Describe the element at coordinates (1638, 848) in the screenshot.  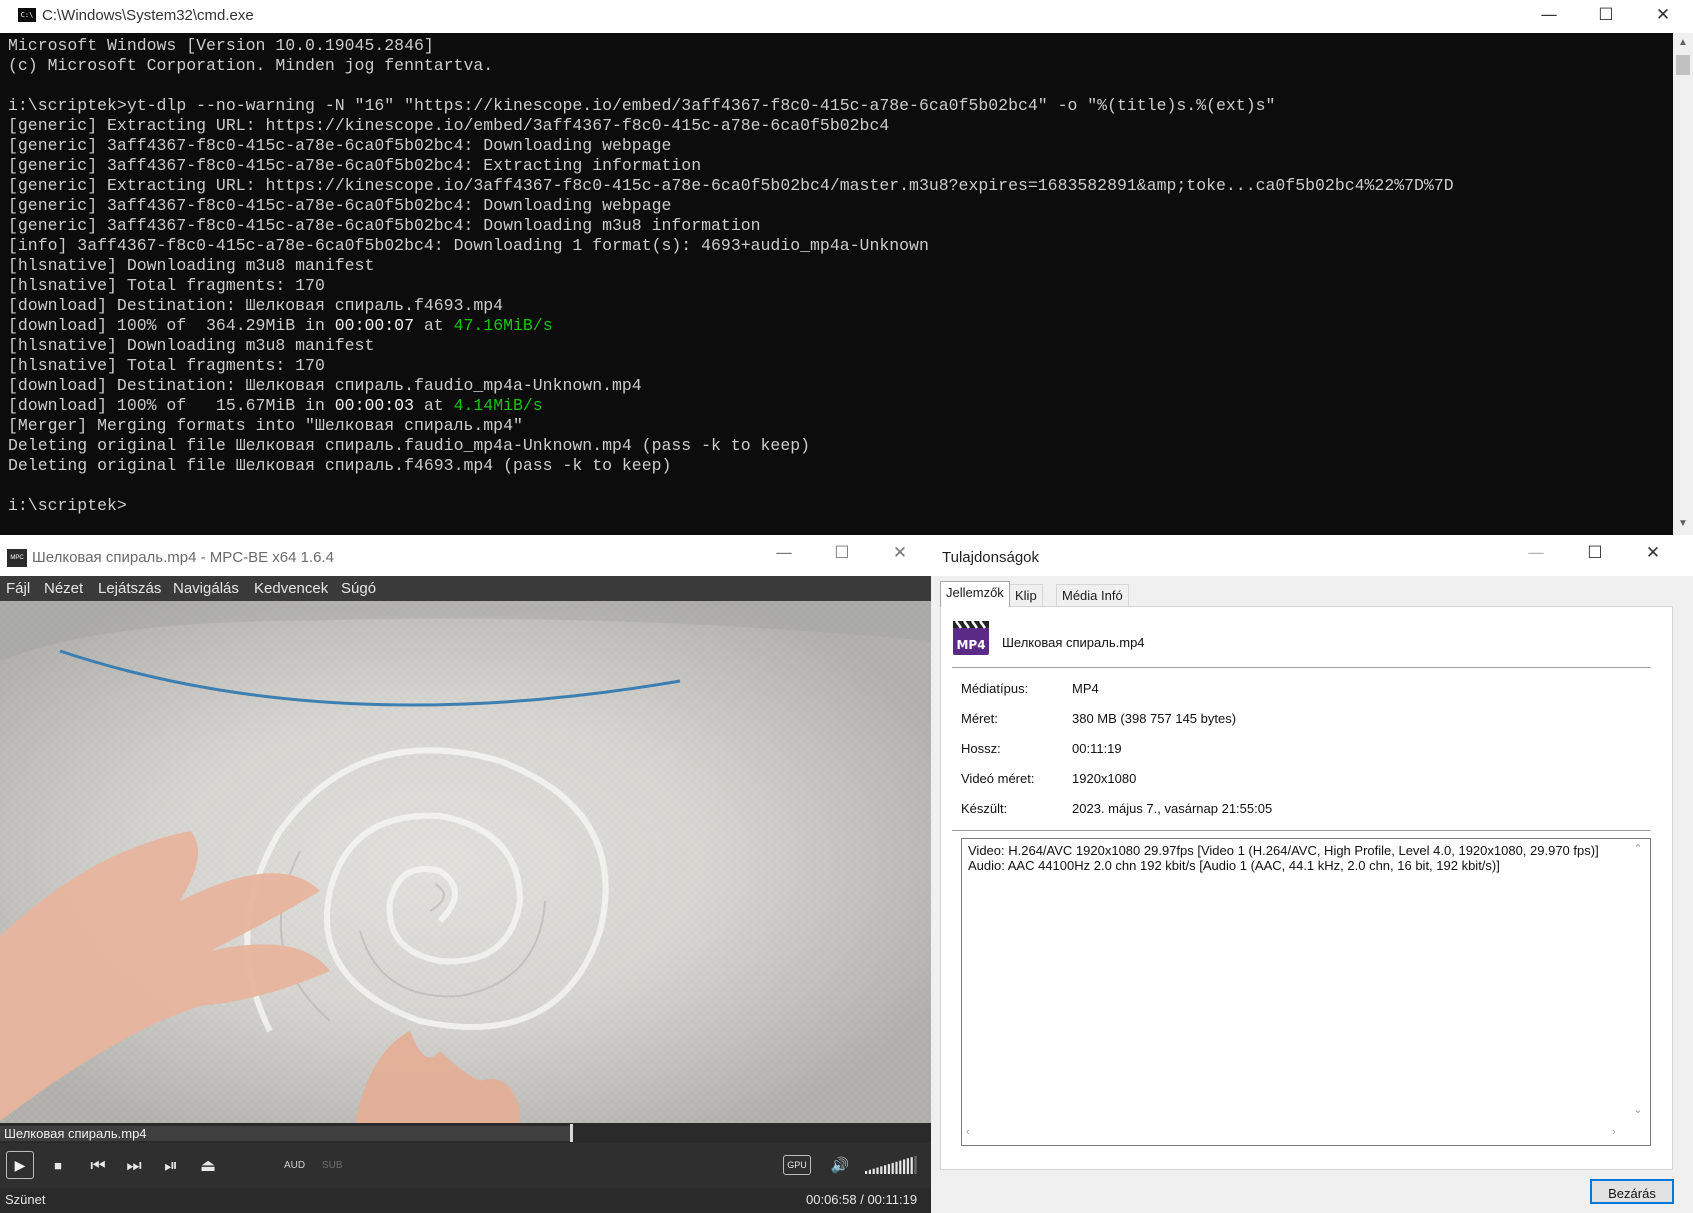
I see `scroll-up-icon: ⌃` at that location.